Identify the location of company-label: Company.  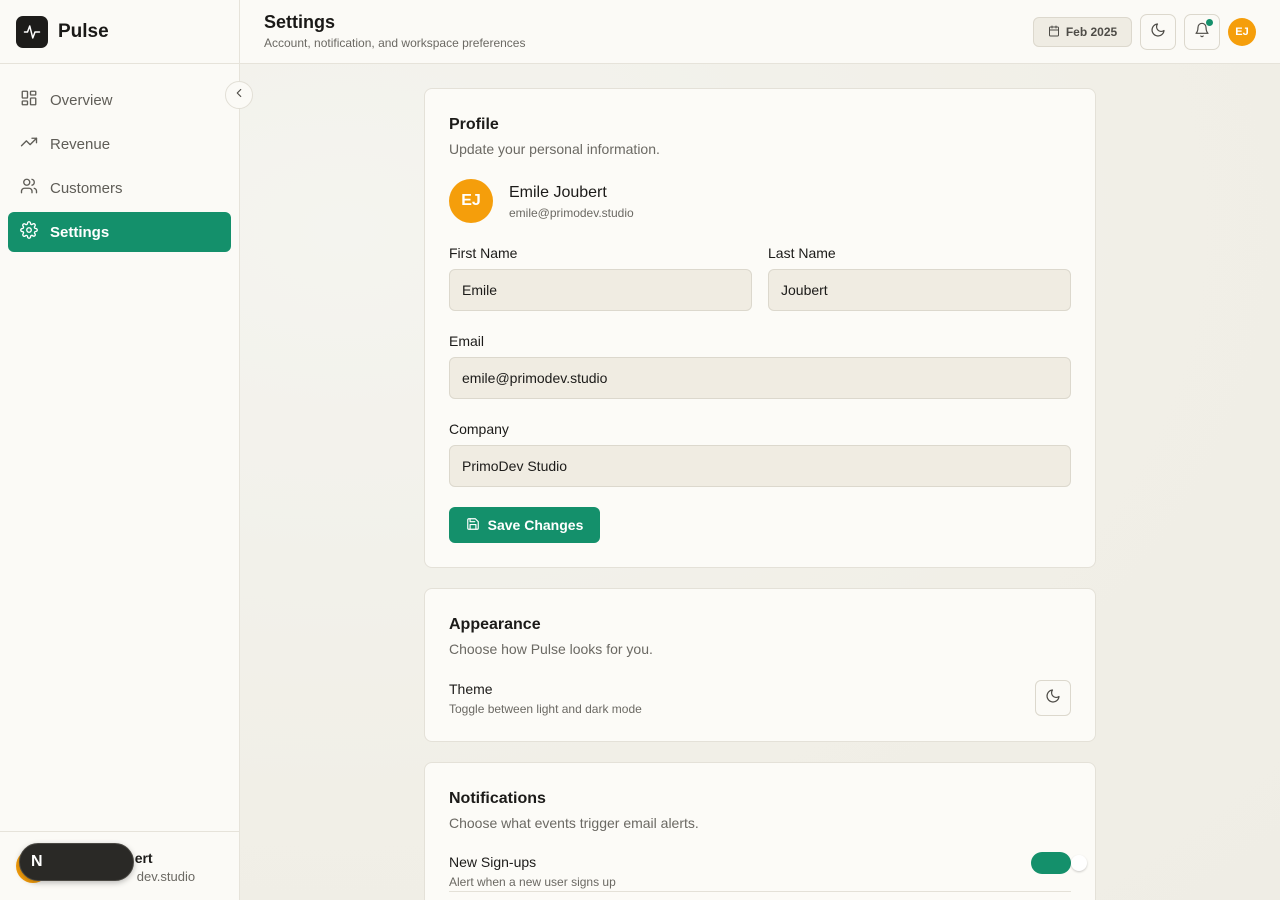
(479, 429).